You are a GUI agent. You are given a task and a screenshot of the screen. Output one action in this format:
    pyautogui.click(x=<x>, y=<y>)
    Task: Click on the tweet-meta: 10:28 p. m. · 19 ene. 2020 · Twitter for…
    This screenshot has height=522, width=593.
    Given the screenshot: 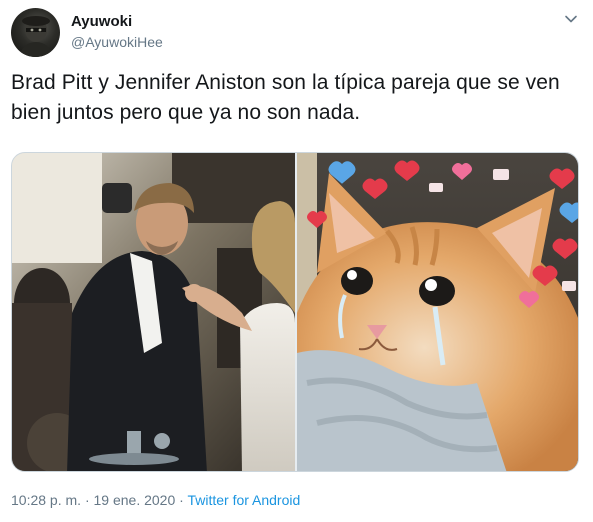 What is the action you would take?
    pyautogui.click(x=155, y=500)
    